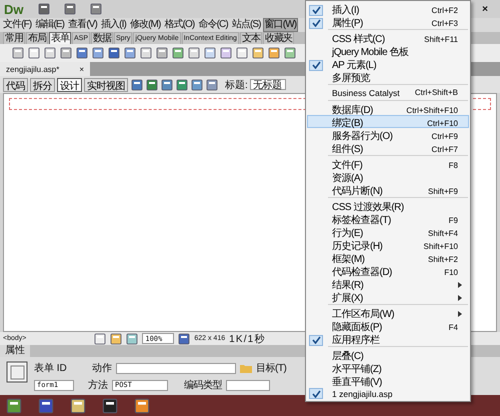 This screenshot has height=416, width=500. What do you see at coordinates (145, 25) in the screenshot?
I see `menu-item: 修改(M)` at bounding box center [145, 25].